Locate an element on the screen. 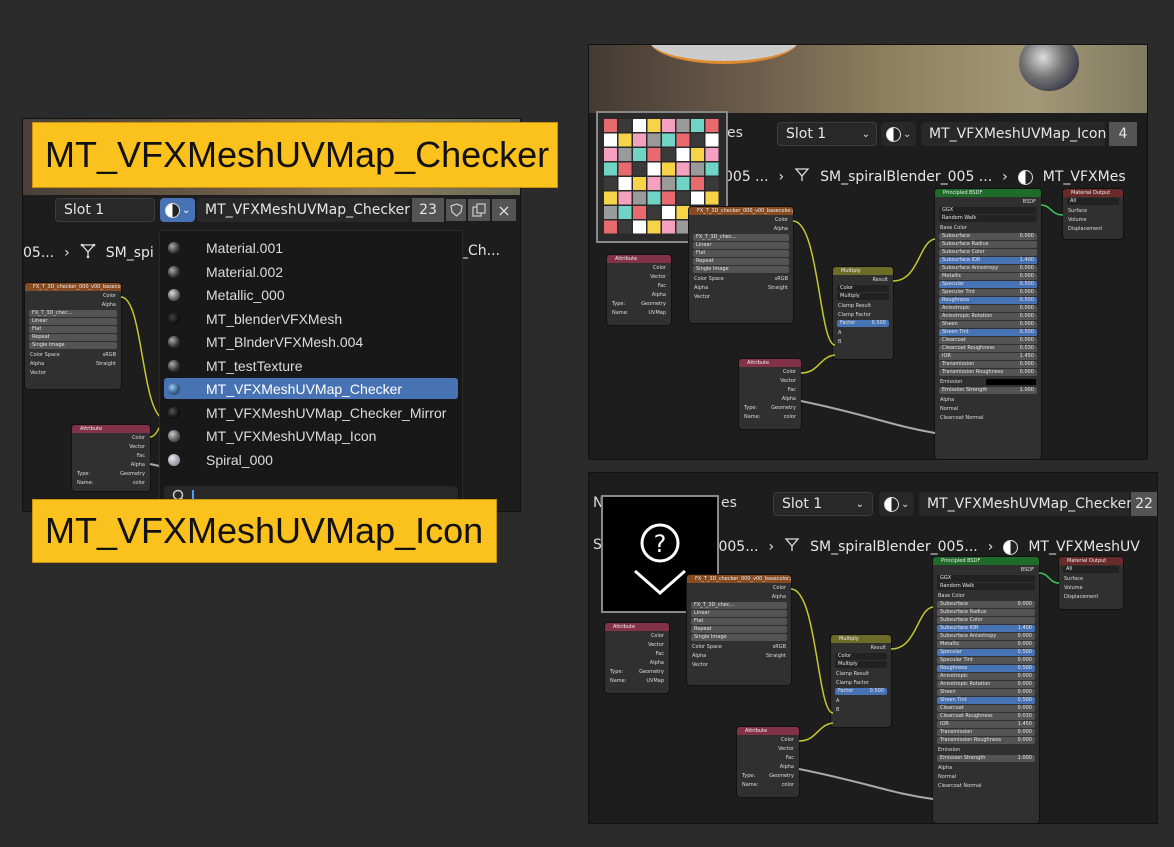 Image resolution: width=1174 pixels, height=847 pixels. menu-item-material: MT_VFXMeshUVMap_Checker_Mirror is located at coordinates (311, 412).